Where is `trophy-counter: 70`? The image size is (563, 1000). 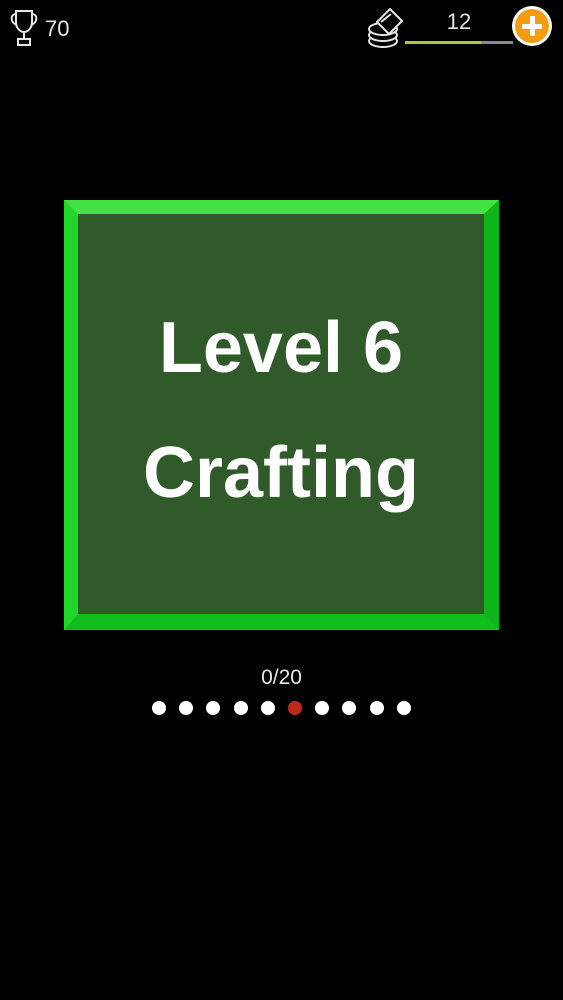
trophy-counter: 70 is located at coordinates (38, 28).